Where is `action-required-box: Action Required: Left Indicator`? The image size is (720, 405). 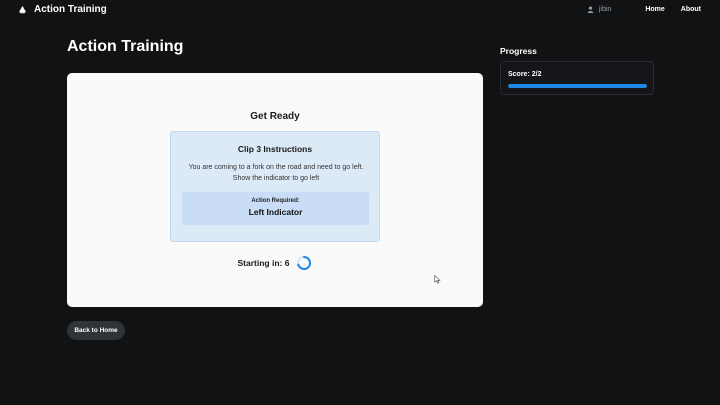 action-required-box: Action Required: Left Indicator is located at coordinates (275, 208).